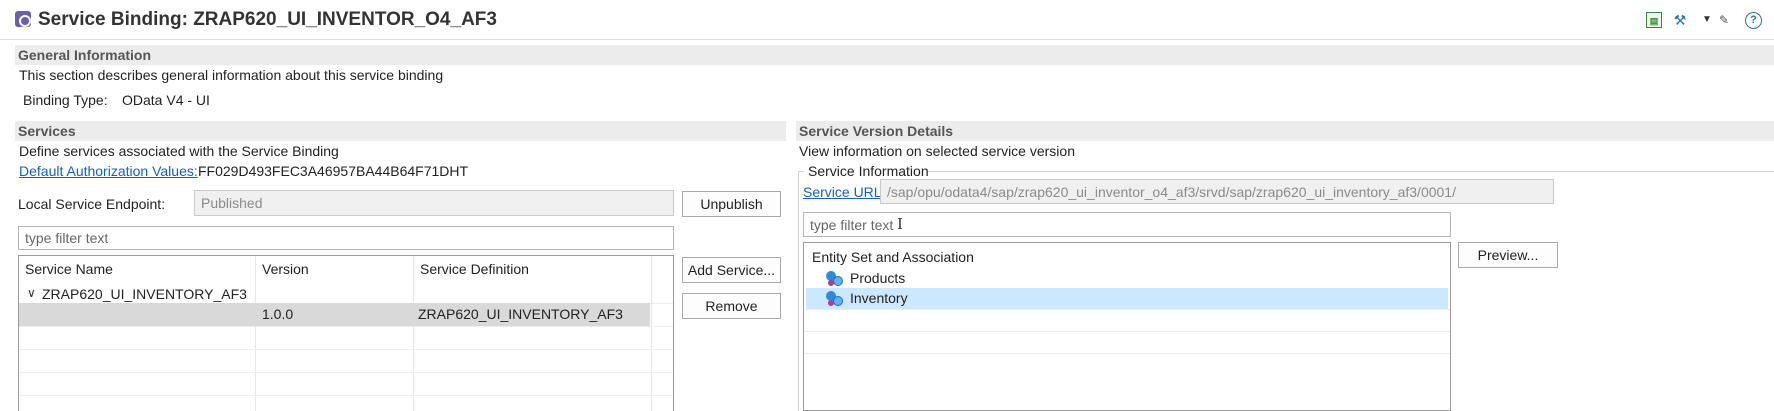  Describe the element at coordinates (520, 314) in the screenshot. I see `service-definition: ZRAP620_UI_INVENTORY_AF3` at that location.